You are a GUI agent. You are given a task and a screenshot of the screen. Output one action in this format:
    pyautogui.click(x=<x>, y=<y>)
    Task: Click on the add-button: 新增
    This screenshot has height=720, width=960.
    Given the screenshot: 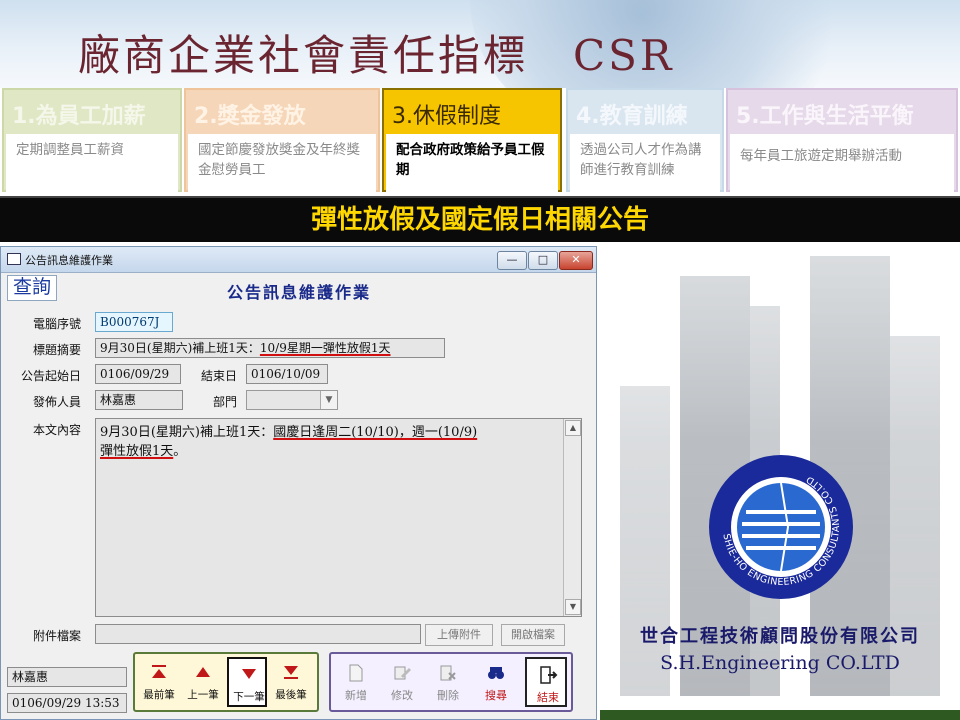 What is the action you would take?
    pyautogui.click(x=356, y=682)
    